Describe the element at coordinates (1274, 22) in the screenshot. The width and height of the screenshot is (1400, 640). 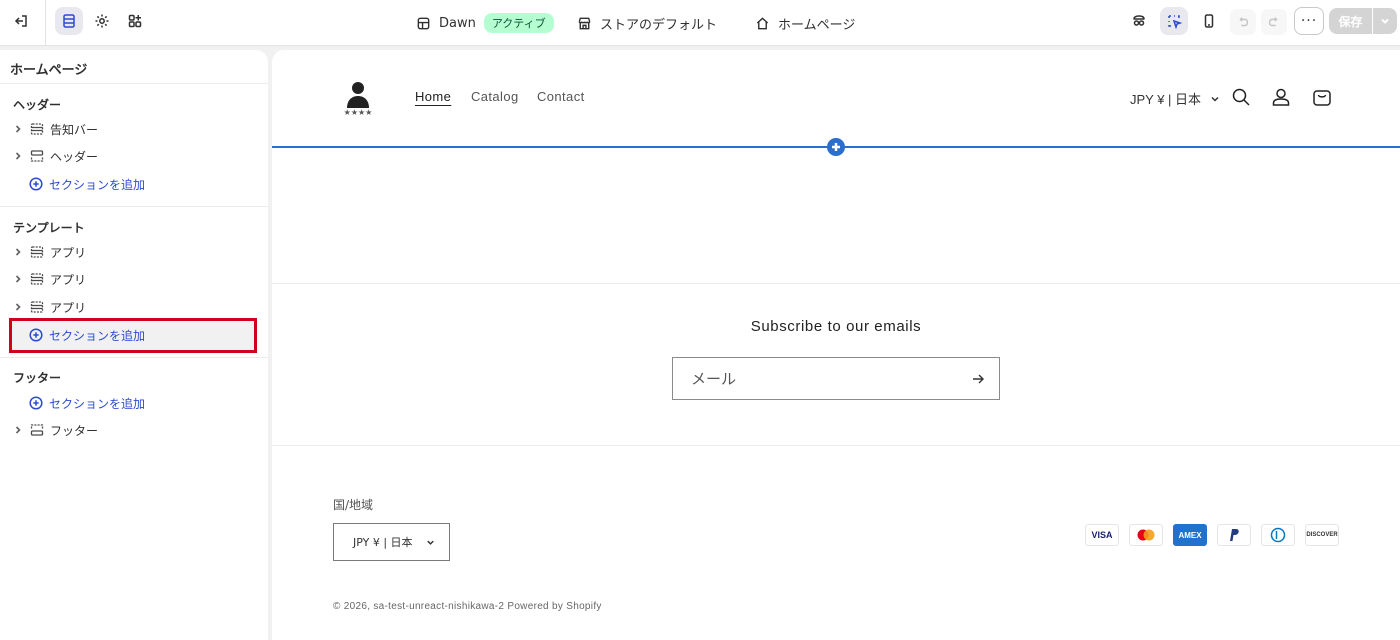
I see `redo-icon` at that location.